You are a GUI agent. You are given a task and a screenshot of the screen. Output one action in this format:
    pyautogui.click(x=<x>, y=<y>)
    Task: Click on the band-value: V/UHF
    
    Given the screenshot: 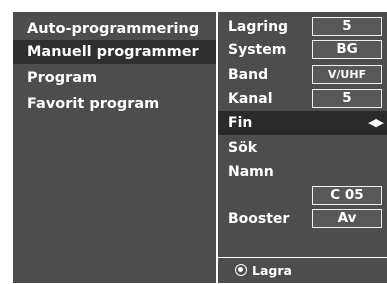 What is the action you would take?
    pyautogui.click(x=347, y=74)
    